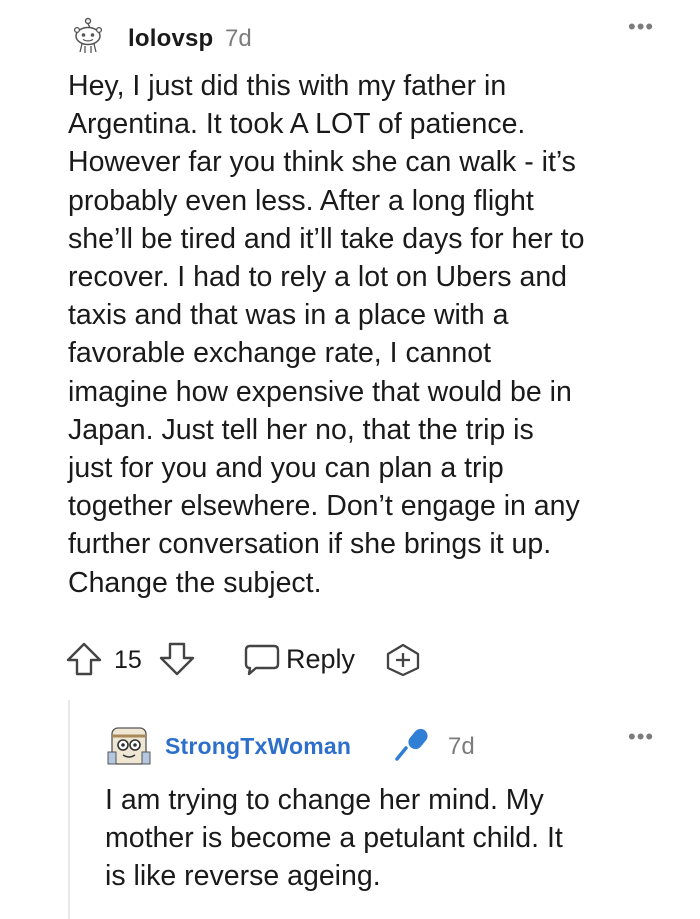 The image size is (700, 919). I want to click on speech-bubble-icon, so click(262, 660).